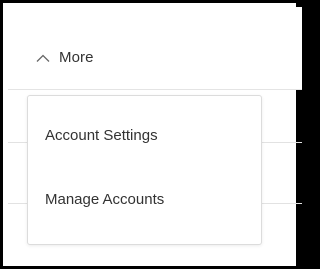 This screenshot has height=269, width=320. What do you see at coordinates (104, 199) in the screenshot?
I see `menu-item-manage-accounts: Manage Accounts` at bounding box center [104, 199].